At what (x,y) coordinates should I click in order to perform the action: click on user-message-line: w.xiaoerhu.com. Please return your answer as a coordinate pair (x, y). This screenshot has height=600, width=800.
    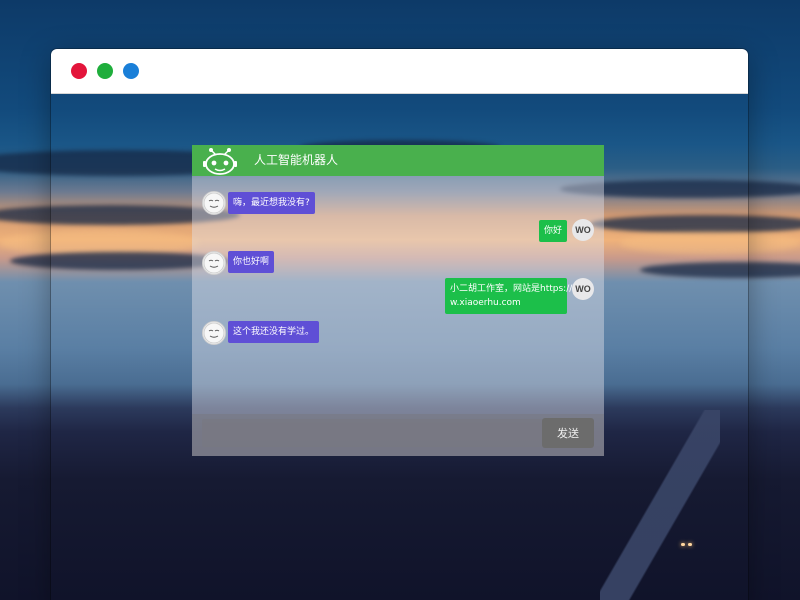
    Looking at the image, I should click on (485, 303).